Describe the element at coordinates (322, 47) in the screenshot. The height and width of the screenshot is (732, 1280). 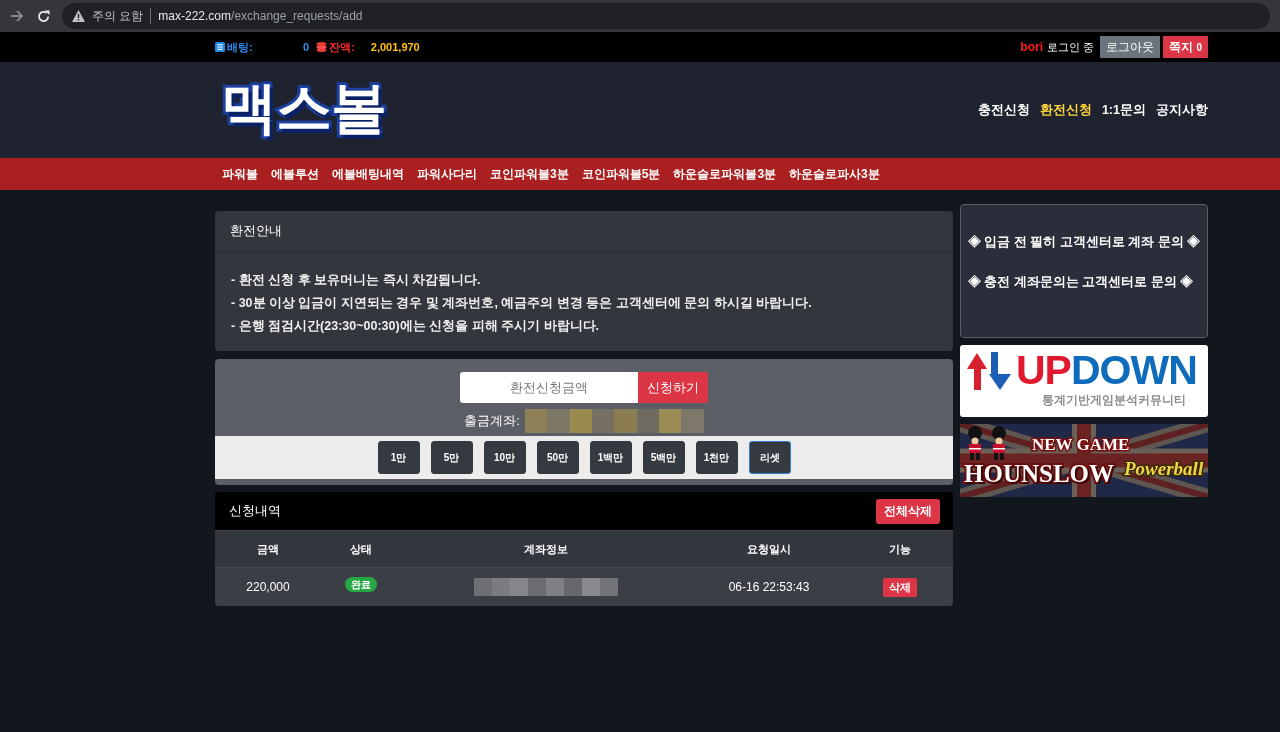
I see `coins-icon` at that location.